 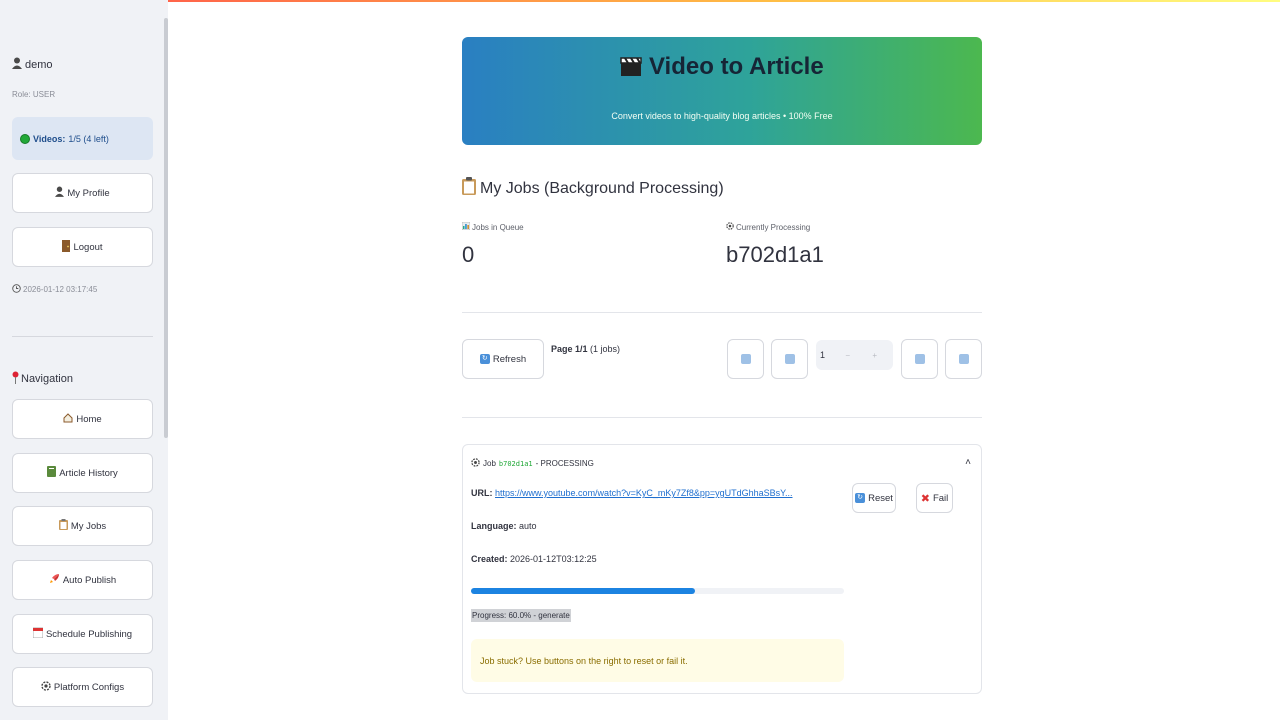 What do you see at coordinates (534, 559) in the screenshot?
I see `job-created-row: Created: 2026-01-12T03:12:25` at bounding box center [534, 559].